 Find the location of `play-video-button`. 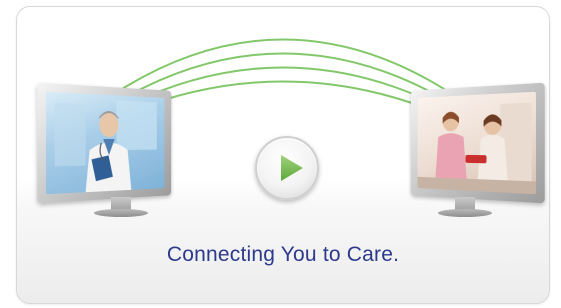

play-video-button is located at coordinates (287, 168).